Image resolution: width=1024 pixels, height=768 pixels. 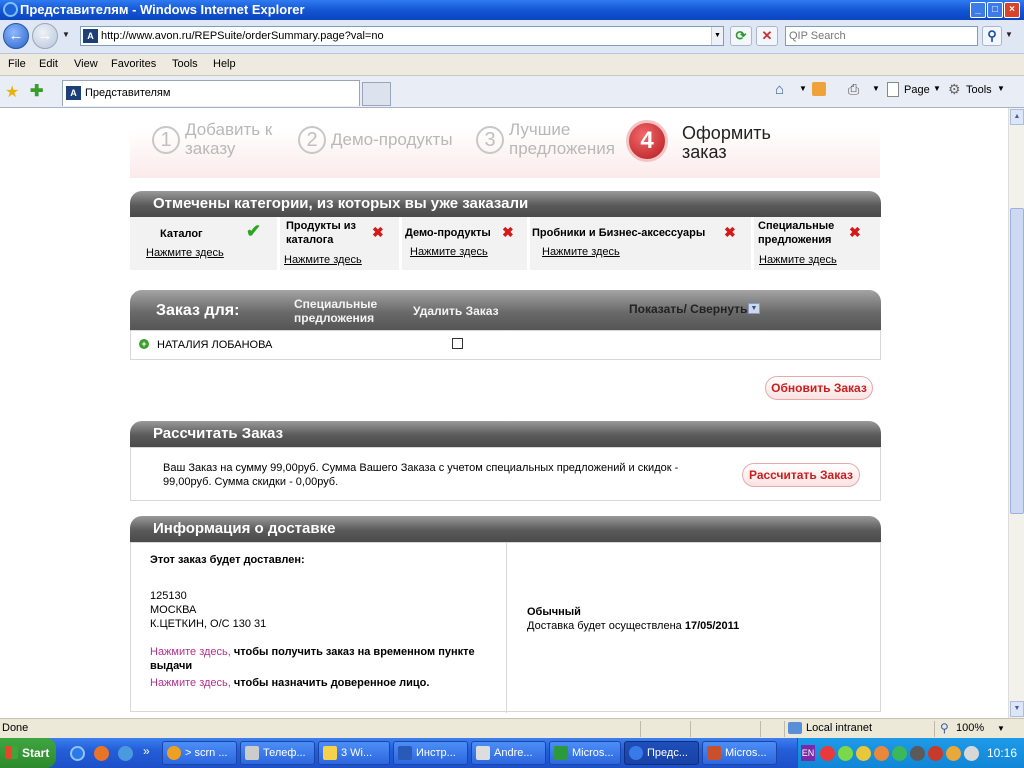 What do you see at coordinates (211, 93) in the screenshot?
I see `tab-representatives: A Представителям` at bounding box center [211, 93].